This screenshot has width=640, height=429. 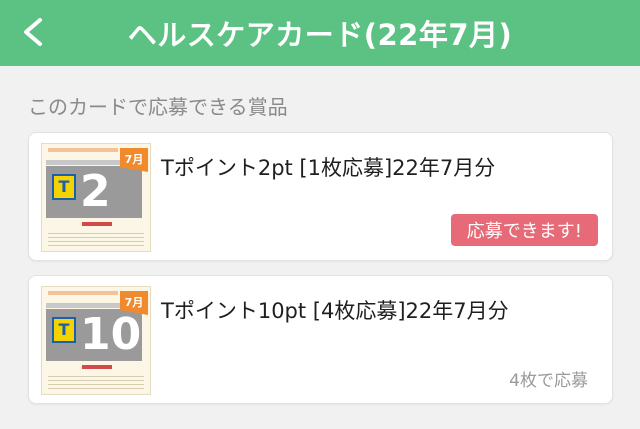 What do you see at coordinates (524, 230) in the screenshot?
I see `status-badge: 応募できます!` at bounding box center [524, 230].